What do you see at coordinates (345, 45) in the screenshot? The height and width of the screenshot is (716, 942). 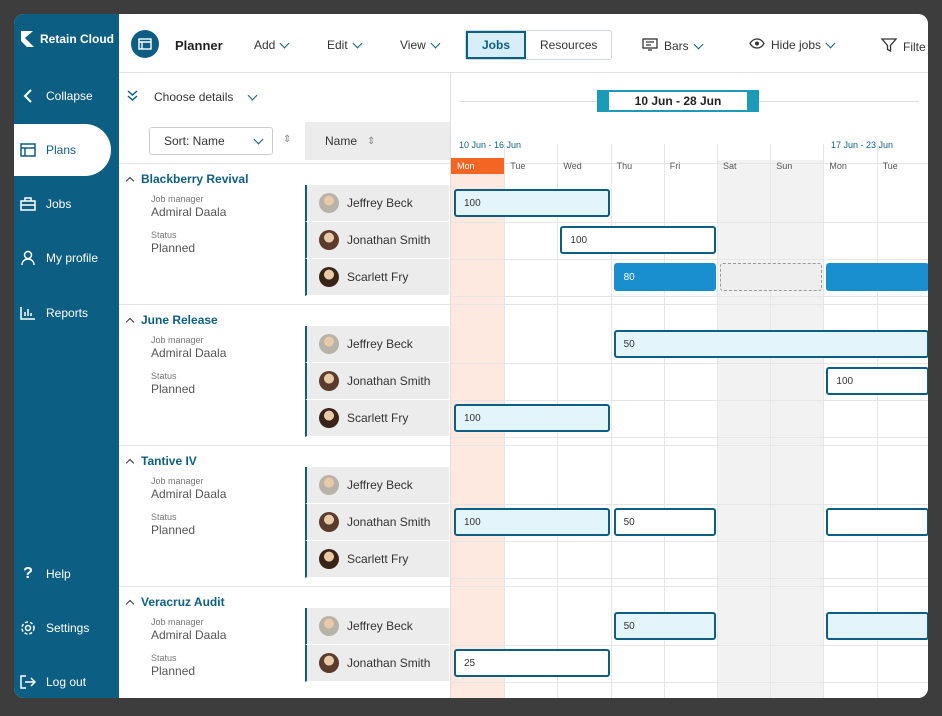 I see `edit-menu: Edit` at bounding box center [345, 45].